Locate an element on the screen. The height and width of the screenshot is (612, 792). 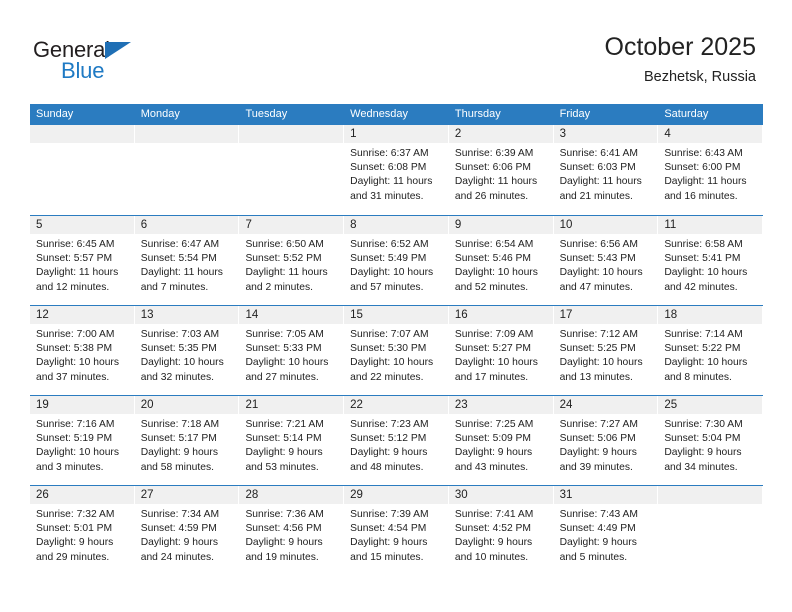
day-number: 21 is located at coordinates (252, 405).